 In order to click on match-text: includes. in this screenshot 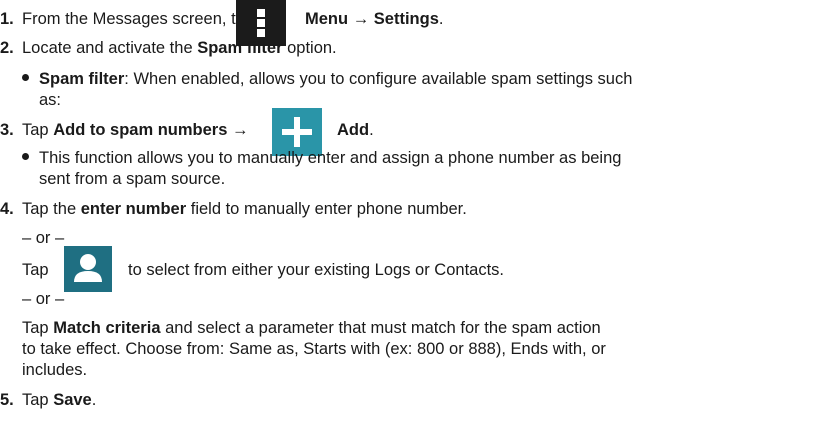, I will do `click(55, 370)`.